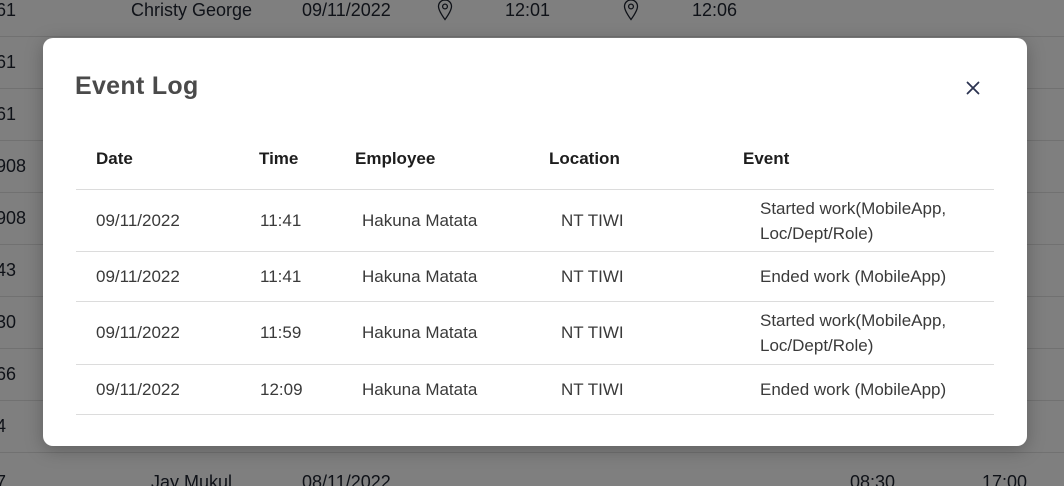 This screenshot has width=1064, height=486. What do you see at coordinates (281, 332) in the screenshot?
I see `cell-time: 11:59` at bounding box center [281, 332].